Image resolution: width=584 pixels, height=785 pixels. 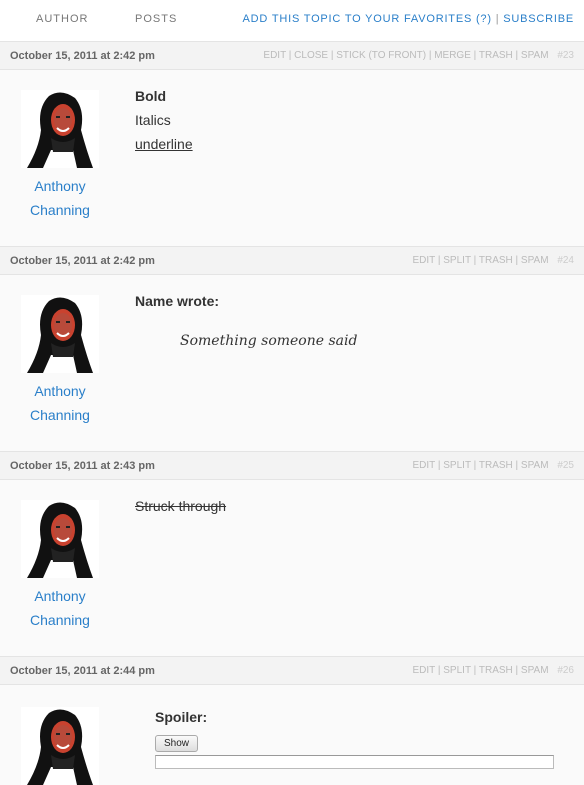 What do you see at coordinates (538, 19) in the screenshot?
I see `subscribe-link: SUBSCRIBE` at bounding box center [538, 19].